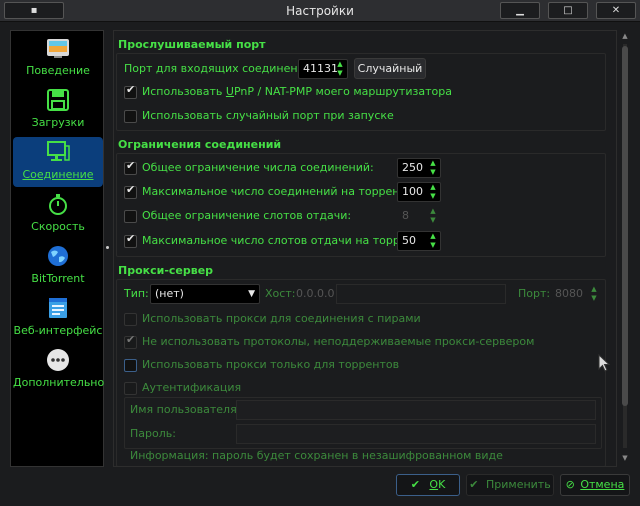 The width and height of the screenshot is (640, 506). Describe the element at coordinates (320, 68) in the screenshot. I see `port-value: 41131` at that location.